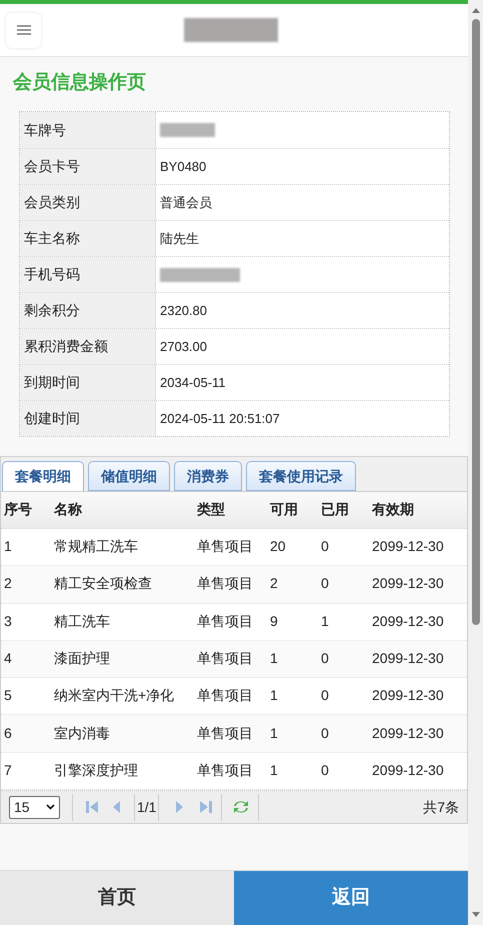 The image size is (483, 925). What do you see at coordinates (186, 203) in the screenshot?
I see `field-value: 普通会员` at bounding box center [186, 203].